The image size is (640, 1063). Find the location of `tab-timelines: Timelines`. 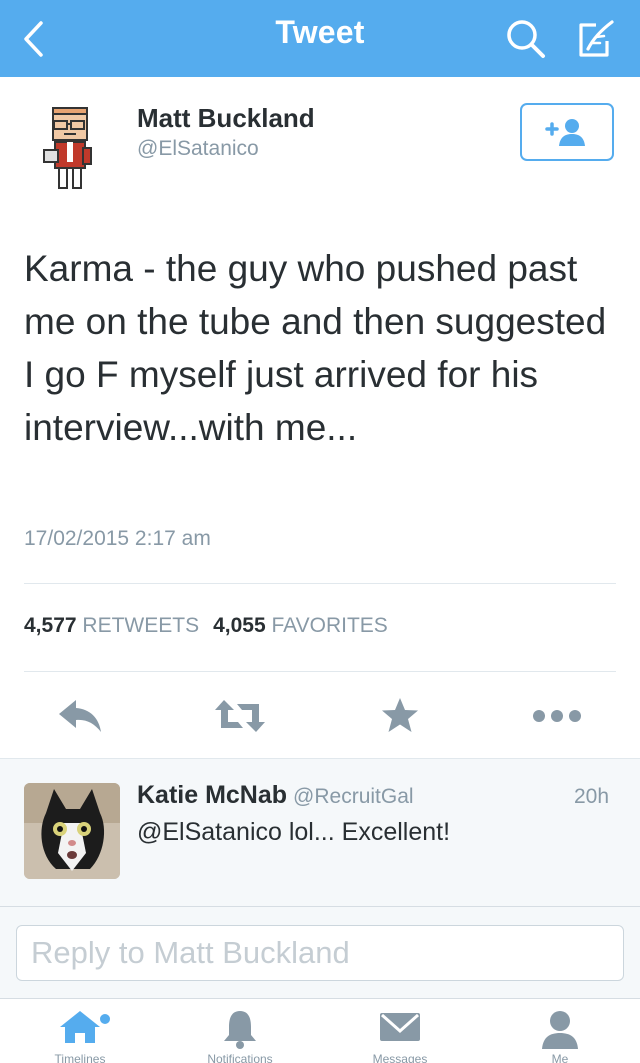

tab-timelines: Timelines is located at coordinates (80, 1031).